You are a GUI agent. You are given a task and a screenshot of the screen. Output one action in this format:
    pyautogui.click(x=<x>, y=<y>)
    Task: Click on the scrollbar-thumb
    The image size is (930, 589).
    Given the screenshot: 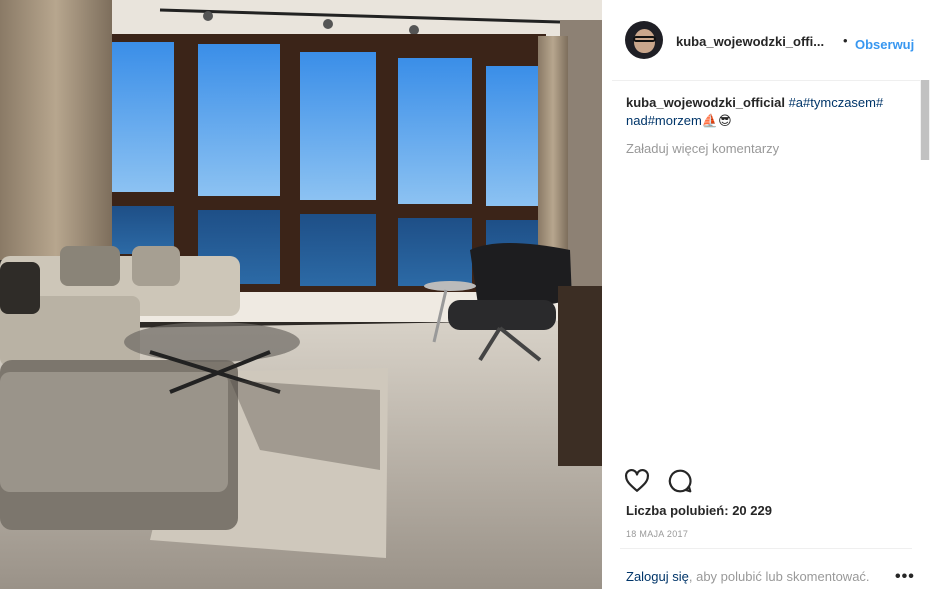 What is the action you would take?
    pyautogui.click(x=925, y=120)
    